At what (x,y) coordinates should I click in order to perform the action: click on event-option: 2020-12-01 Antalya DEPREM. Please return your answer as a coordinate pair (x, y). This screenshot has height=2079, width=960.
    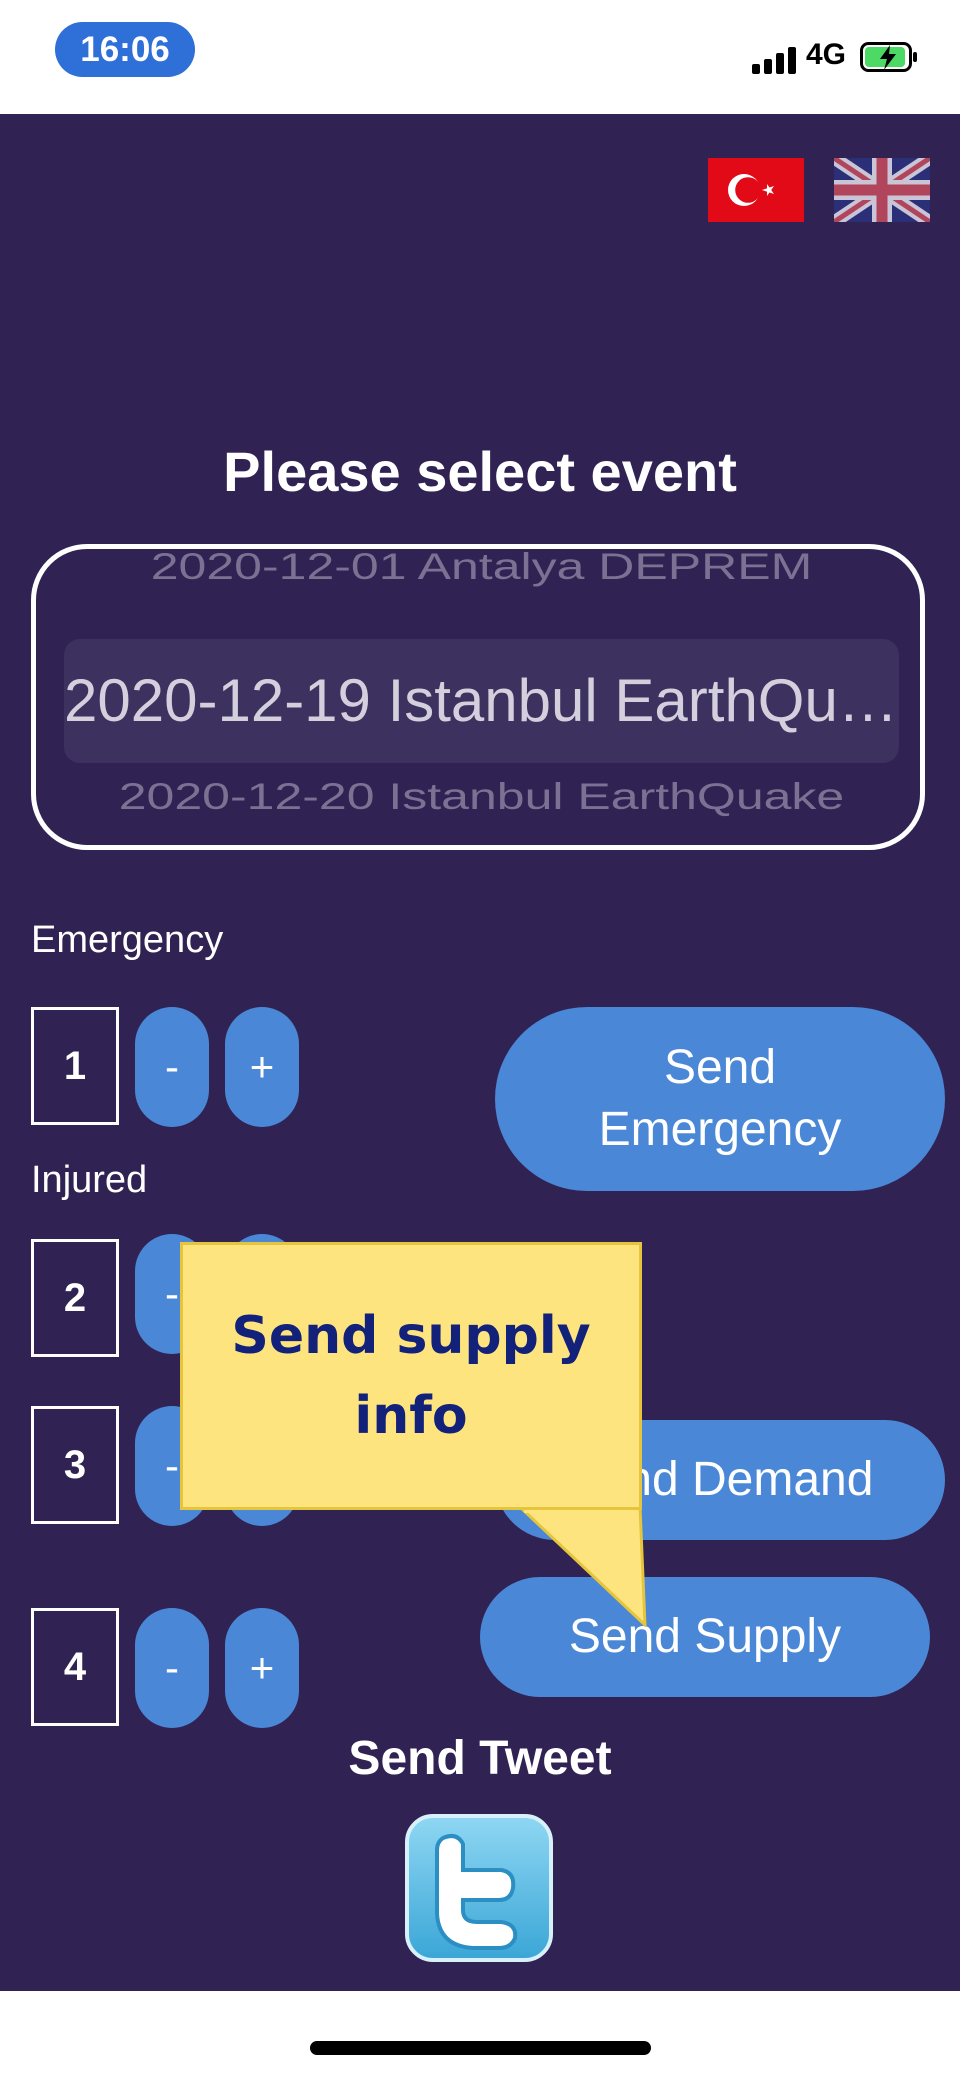
    Looking at the image, I should click on (481, 568).